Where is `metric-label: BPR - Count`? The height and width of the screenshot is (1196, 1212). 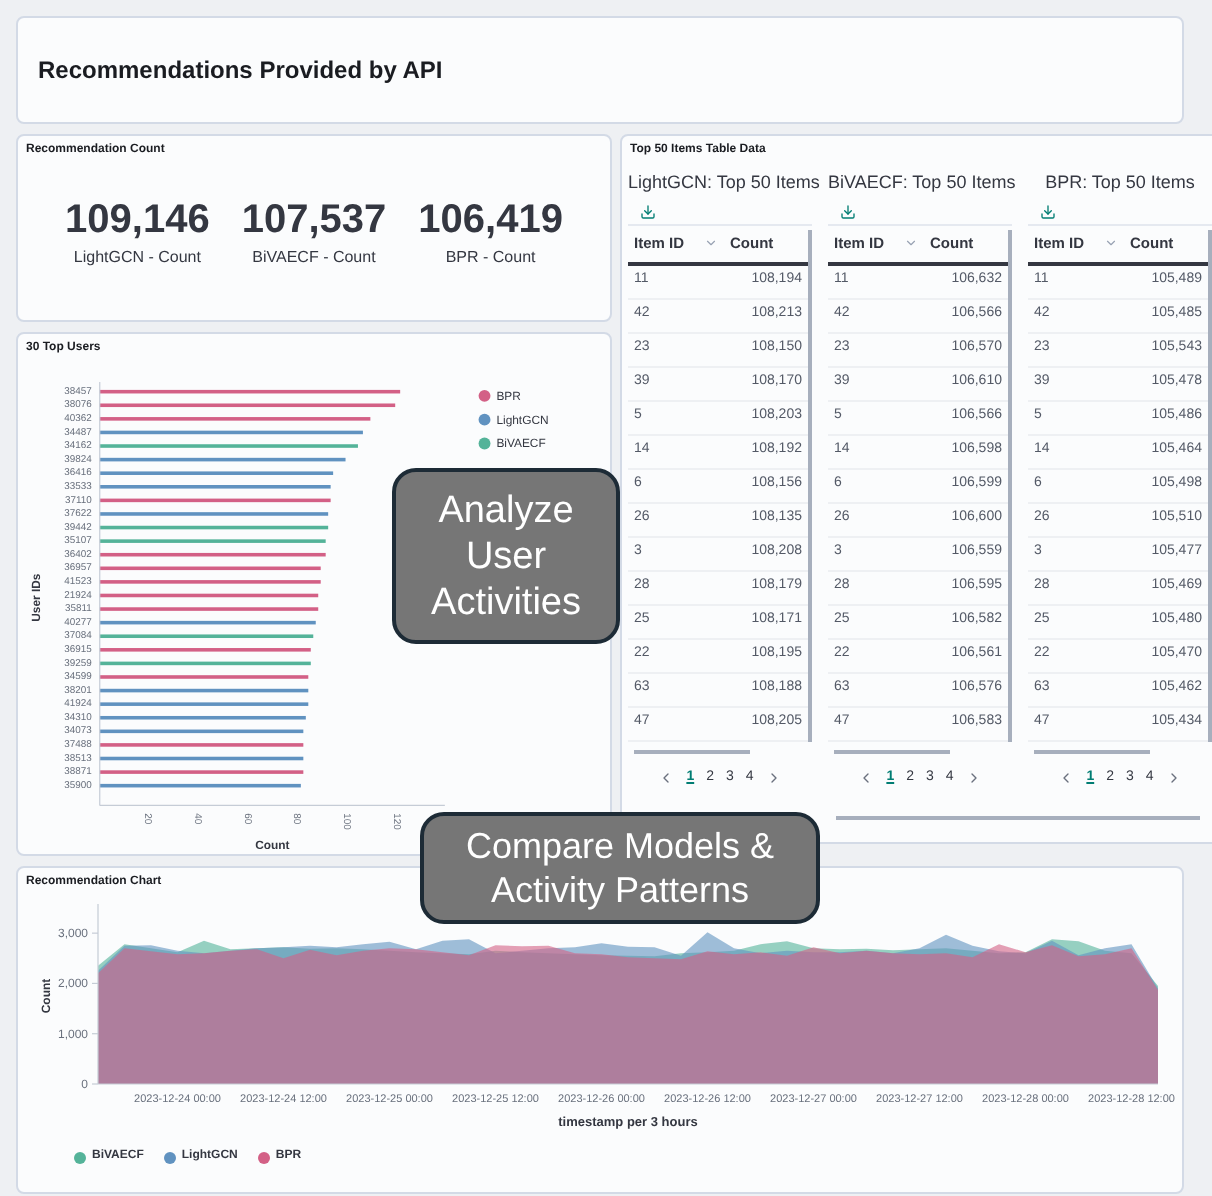 metric-label: BPR - Count is located at coordinates (490, 258).